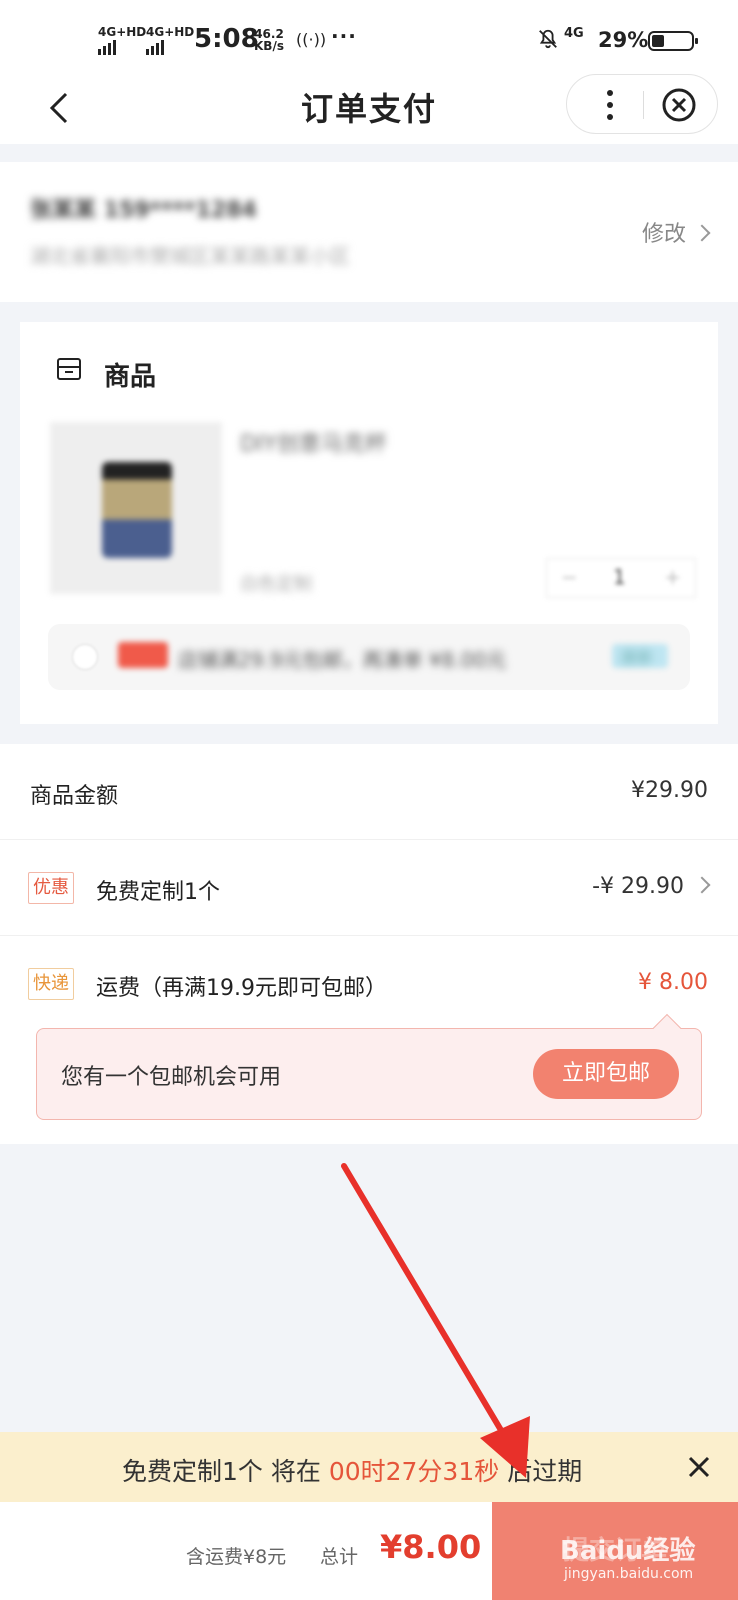 This screenshot has height=1600, width=738. Describe the element at coordinates (339, 1557) in the screenshot. I see `total-label: 总计` at that location.